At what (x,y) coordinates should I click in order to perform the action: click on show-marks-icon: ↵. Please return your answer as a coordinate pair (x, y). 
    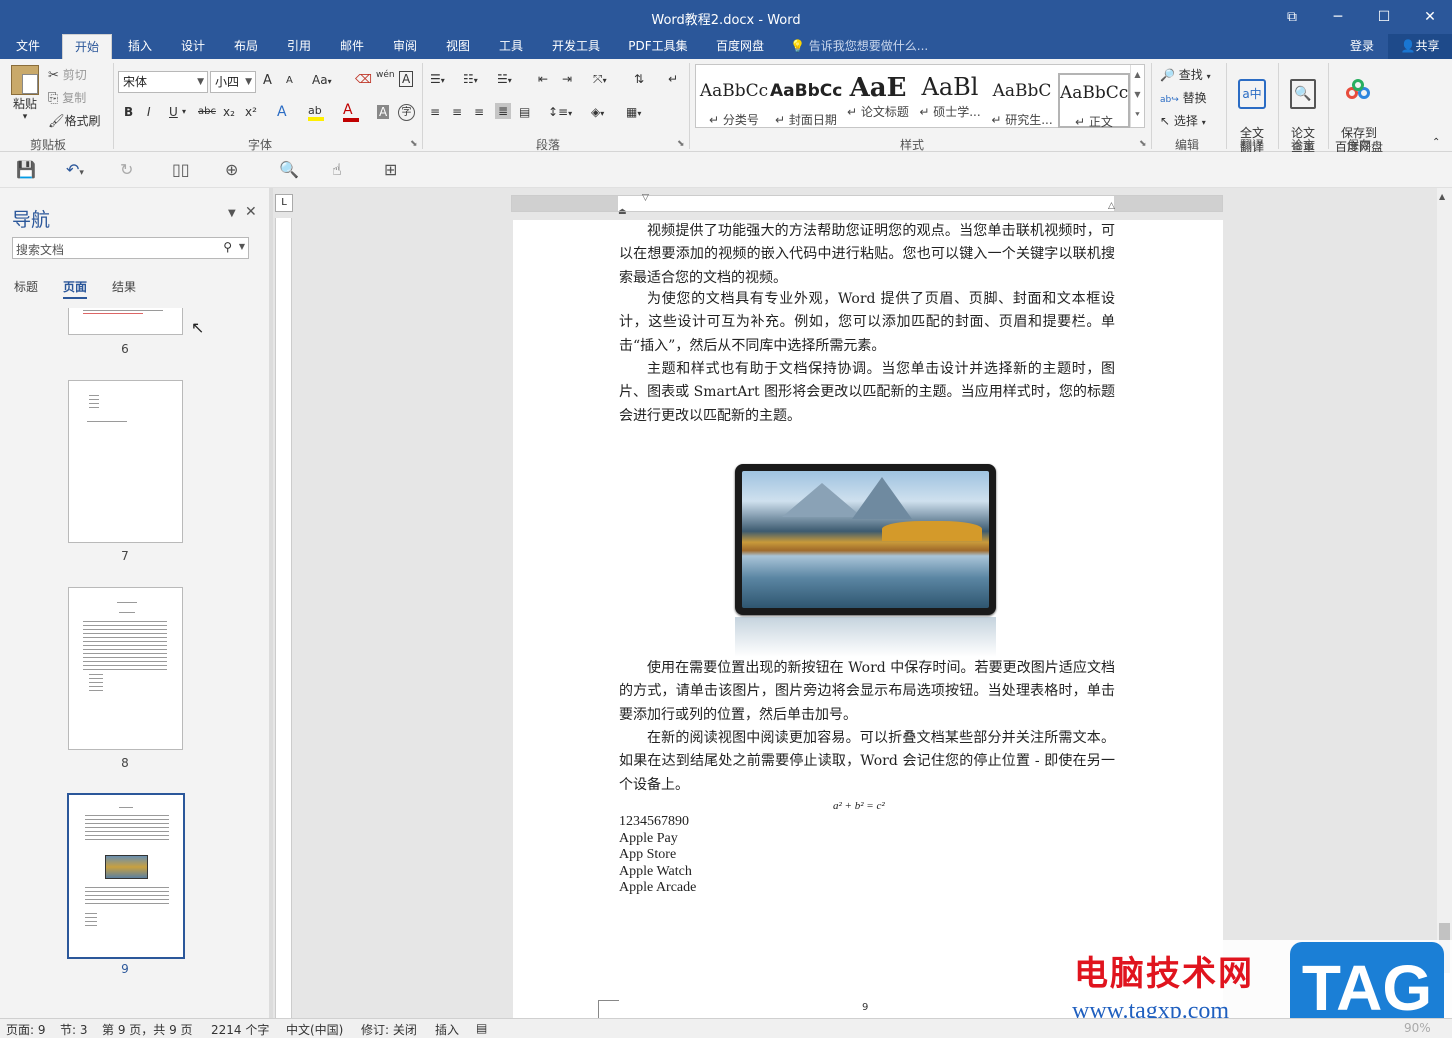
    Looking at the image, I should click on (673, 79).